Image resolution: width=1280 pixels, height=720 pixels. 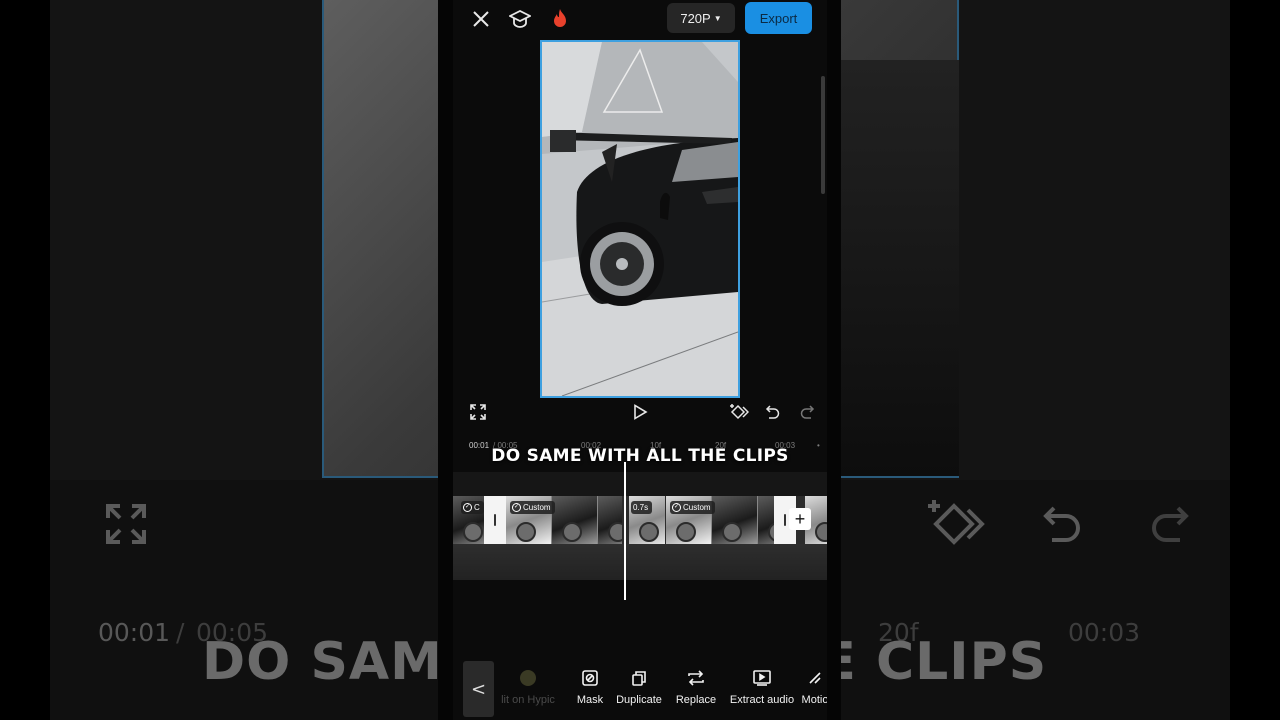 What do you see at coordinates (477, 507) in the screenshot?
I see `clip-badge-label: C` at bounding box center [477, 507].